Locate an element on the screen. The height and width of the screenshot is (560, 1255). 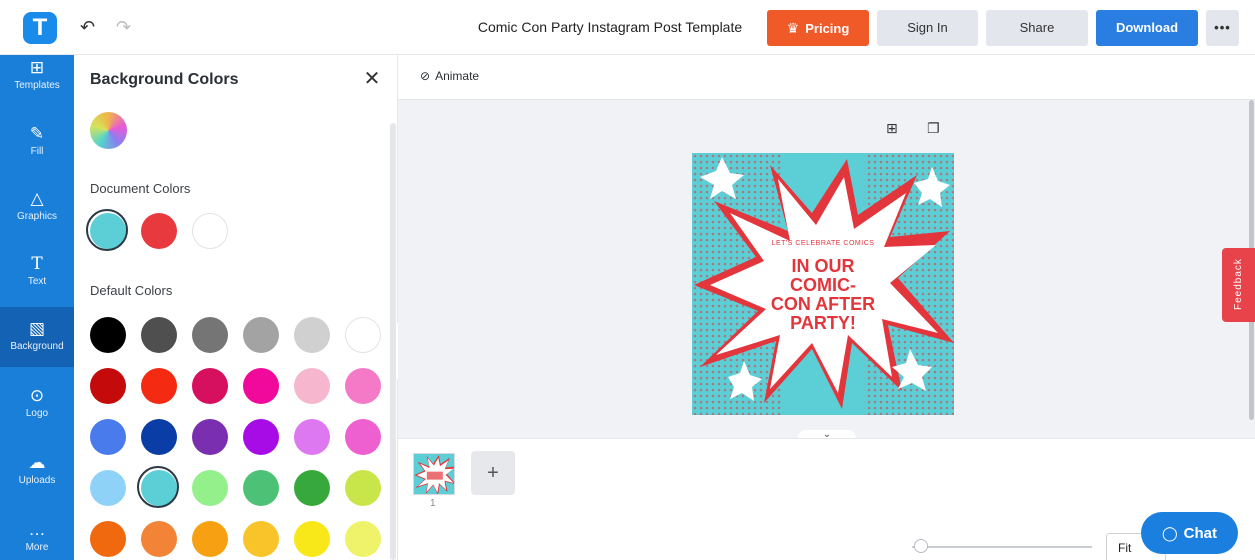
crown-icon: ♛ is located at coordinates (793, 28).